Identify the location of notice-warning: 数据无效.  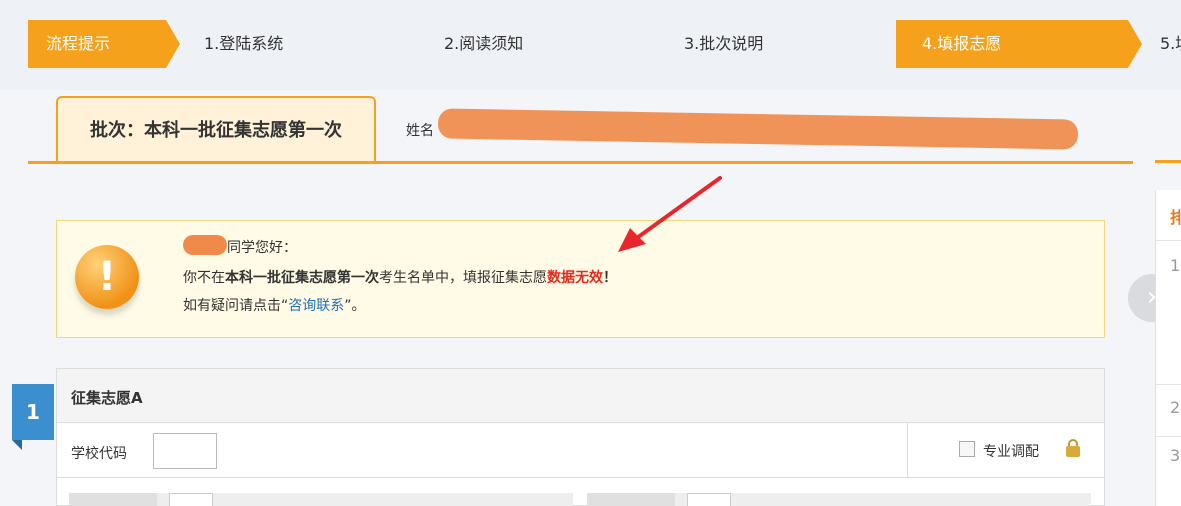
(575, 278).